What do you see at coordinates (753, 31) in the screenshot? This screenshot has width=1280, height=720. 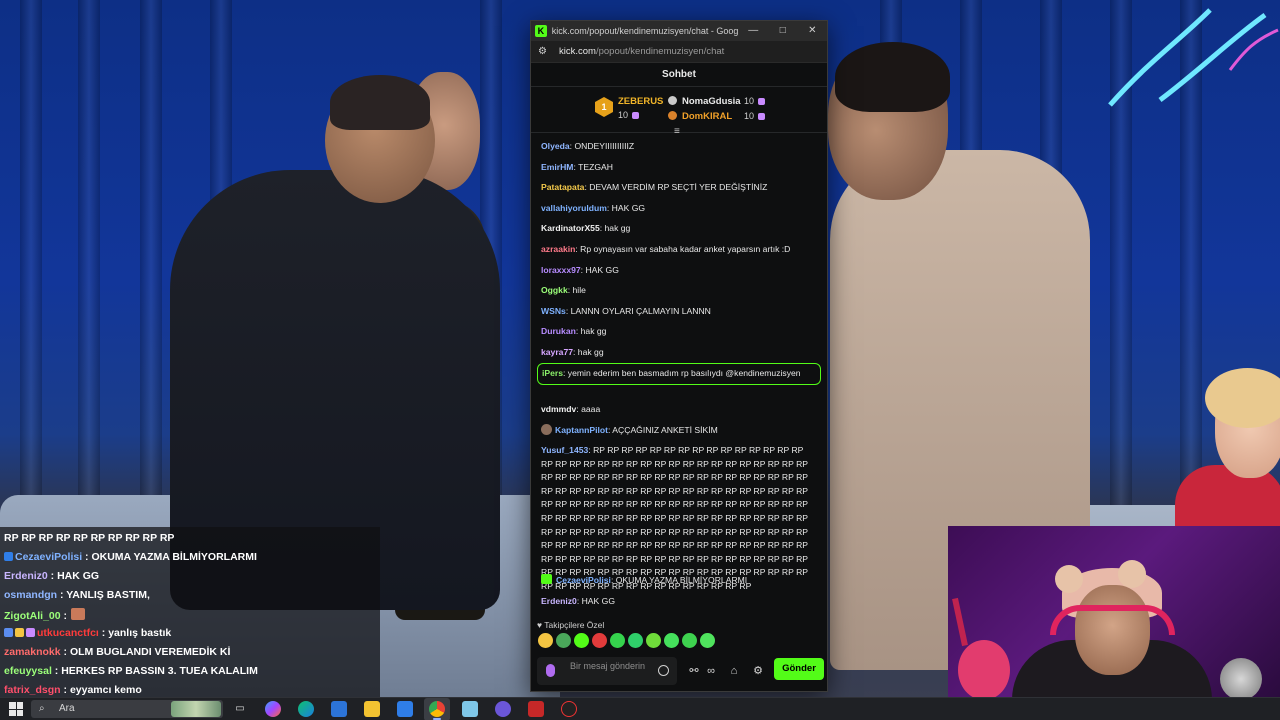 I see `minimize-button: —` at bounding box center [753, 31].